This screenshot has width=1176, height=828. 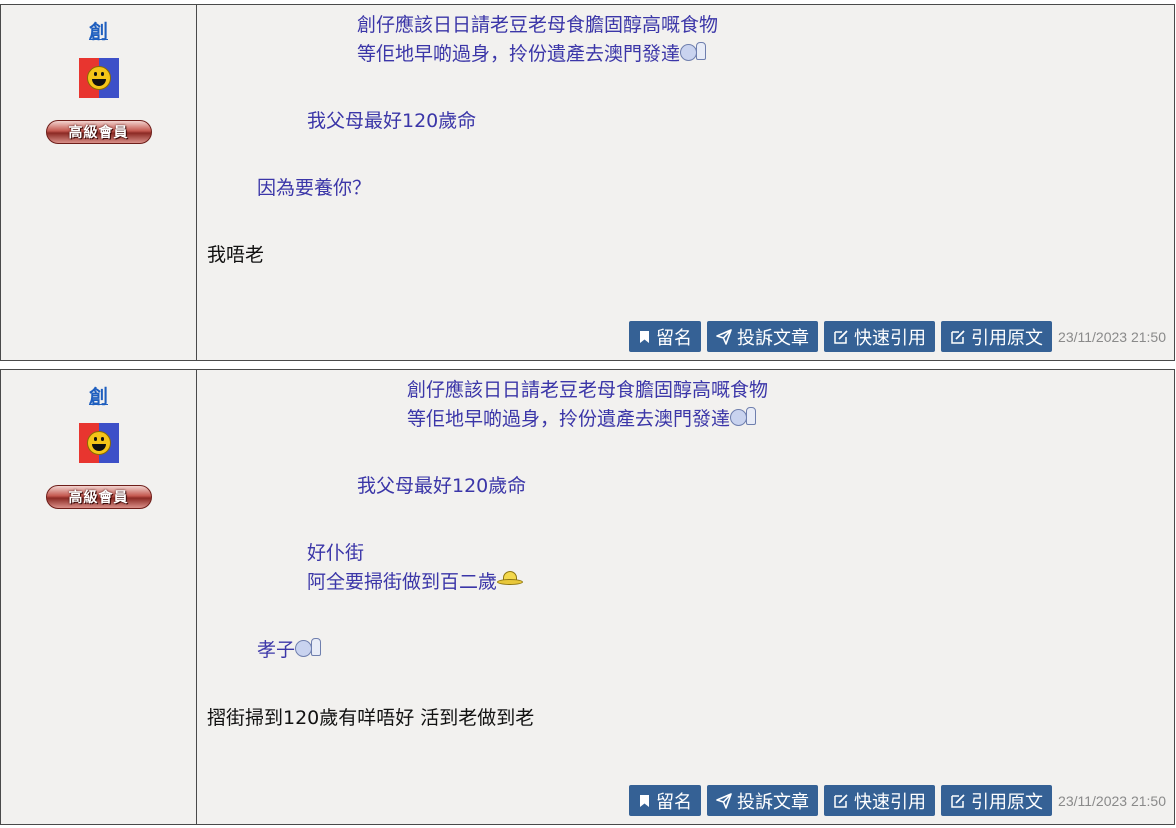 I want to click on nested-quote-level-3: 創仔應該日日請老豆老母食膽固醇高嘅食物 等佢地早啲過身，拎份遺產去澳門發達, so click(x=537, y=40).